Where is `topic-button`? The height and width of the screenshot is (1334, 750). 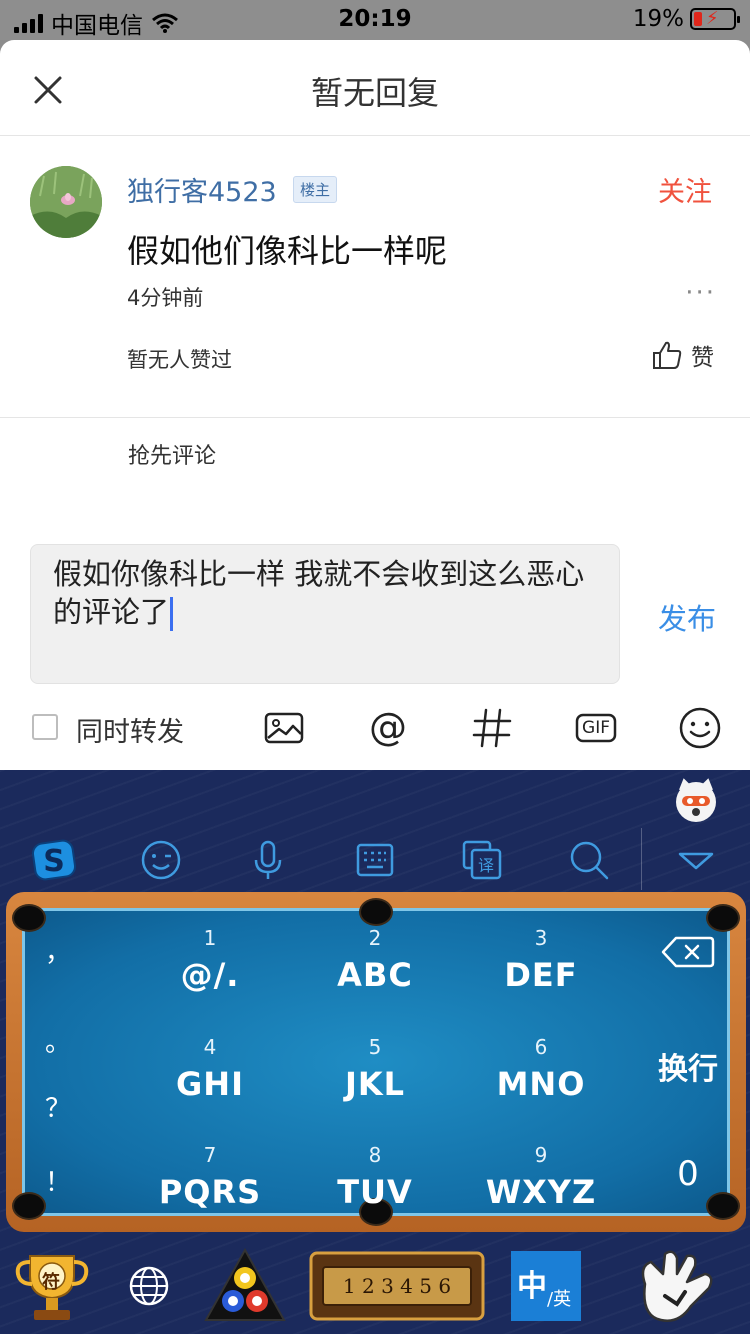 topic-button is located at coordinates (492, 728).